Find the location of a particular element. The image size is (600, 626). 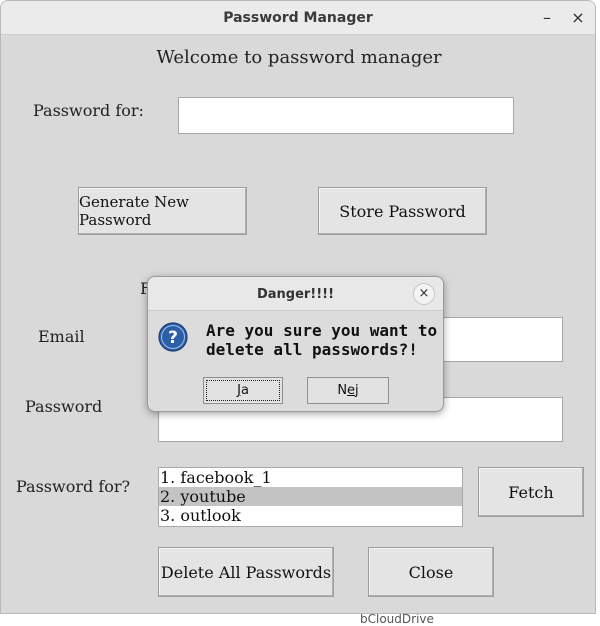

yes-label-rest: a is located at coordinates (244, 390).